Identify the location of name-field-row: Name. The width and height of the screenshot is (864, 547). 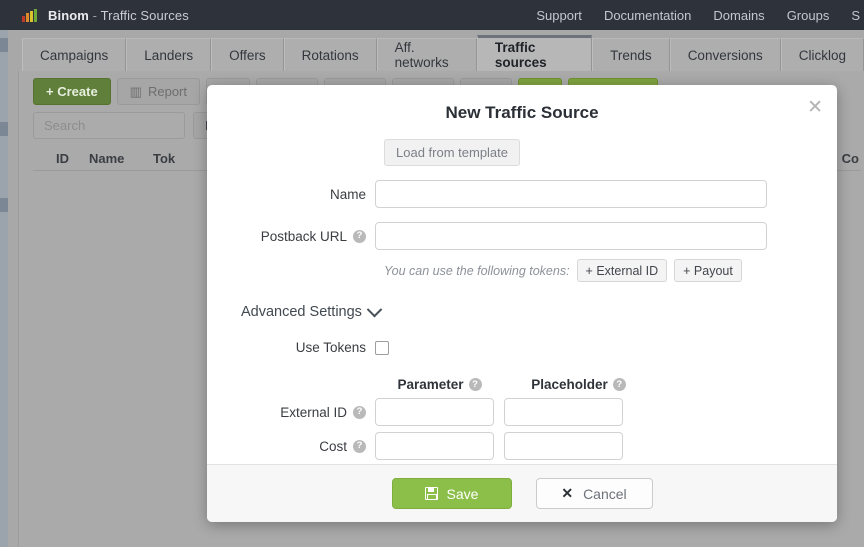
(522, 194).